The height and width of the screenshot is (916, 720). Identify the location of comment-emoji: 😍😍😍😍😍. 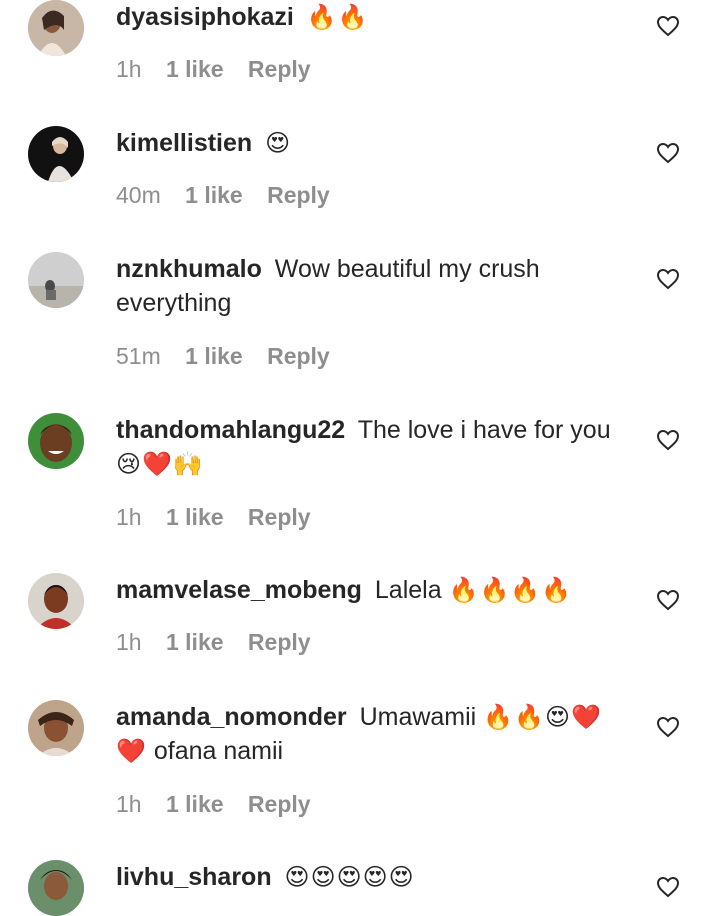
(349, 877).